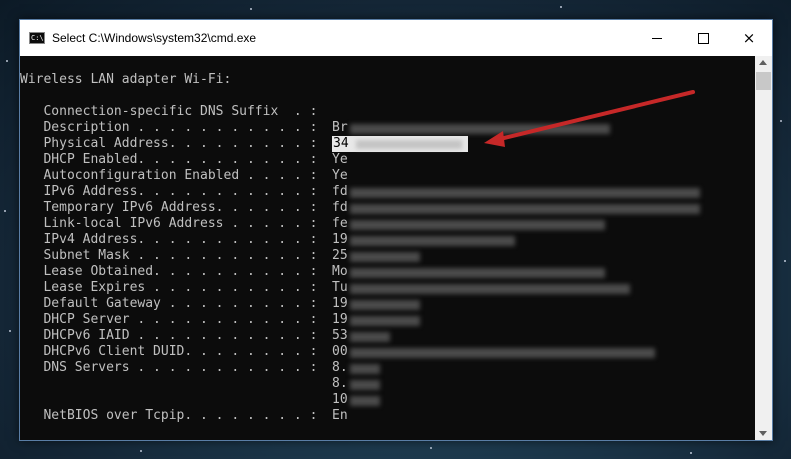  What do you see at coordinates (169, 319) in the screenshot?
I see `console-line-label: DHCP Server . . . . . . . . . . . :` at bounding box center [169, 319].